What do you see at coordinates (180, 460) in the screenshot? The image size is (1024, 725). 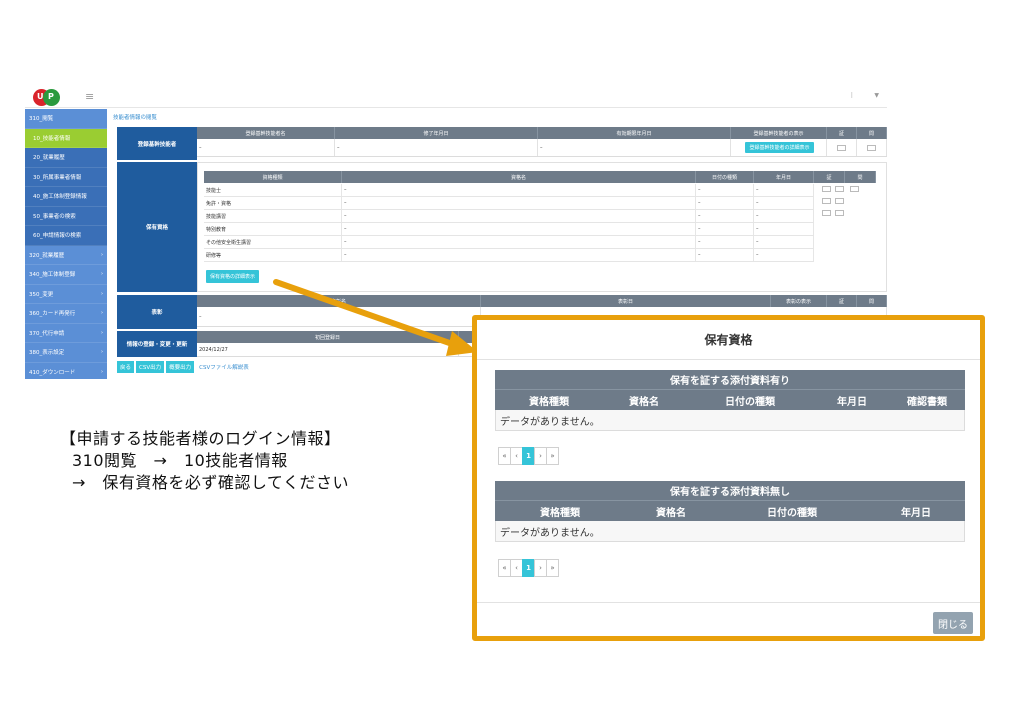 I see `instruction-line-2: 310閲覧 → 10技能者情報` at bounding box center [180, 460].